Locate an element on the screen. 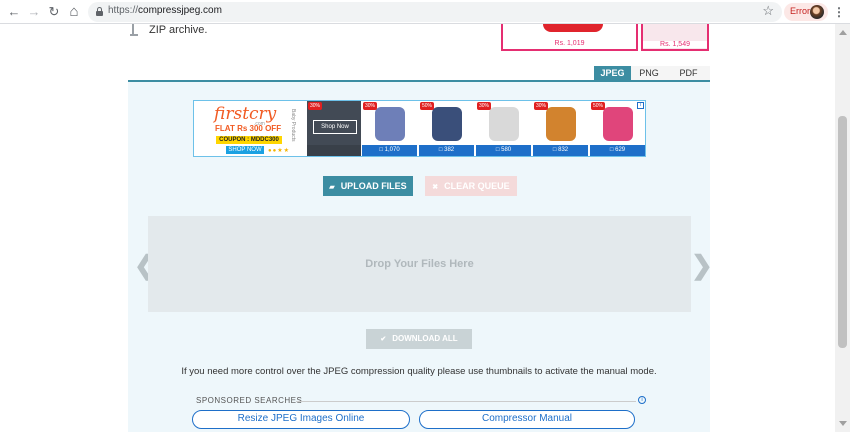 The width and height of the screenshot is (850, 432). product-price: □ 629 is located at coordinates (617, 150).